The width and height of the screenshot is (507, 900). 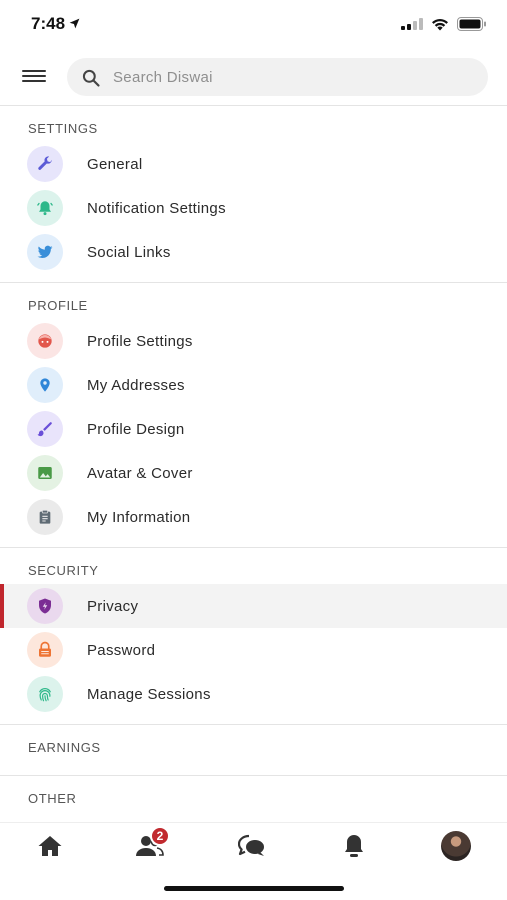 I want to click on section-title: SECURITY, so click(x=63, y=570).